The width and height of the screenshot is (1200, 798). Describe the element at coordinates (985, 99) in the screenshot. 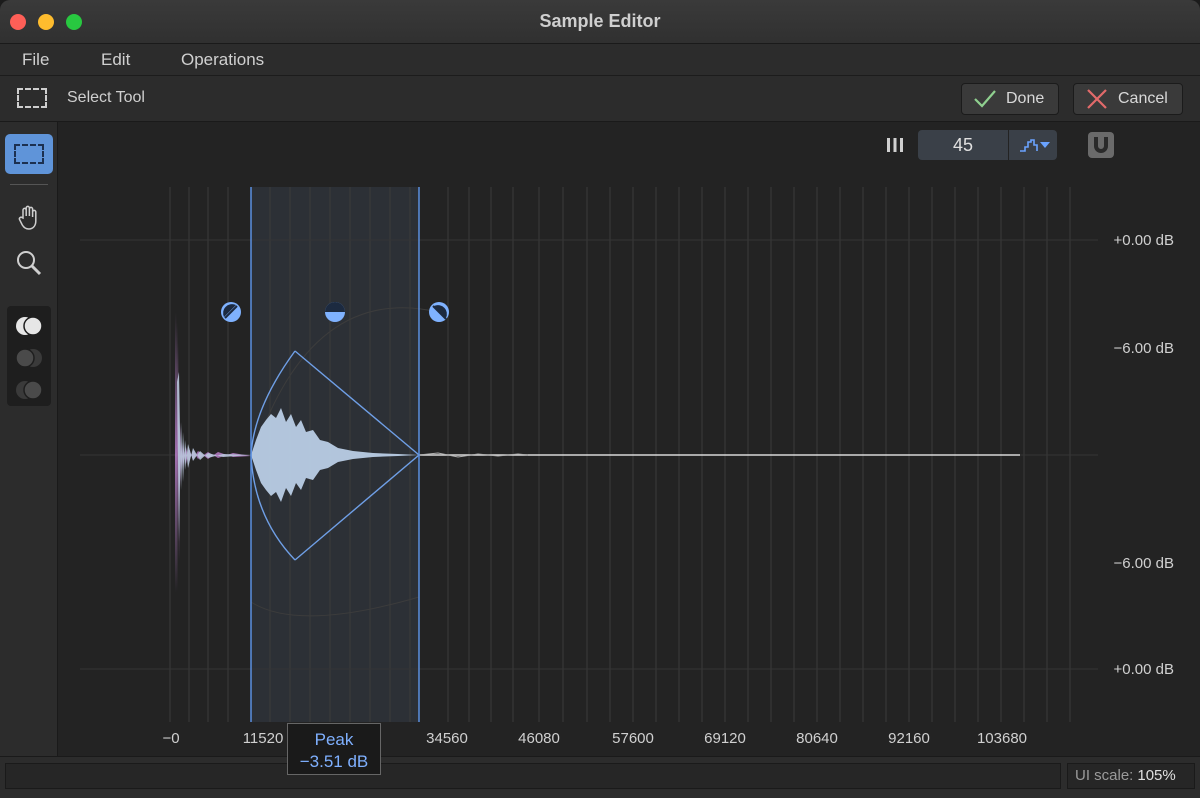

I see `checkmark-icon` at that location.